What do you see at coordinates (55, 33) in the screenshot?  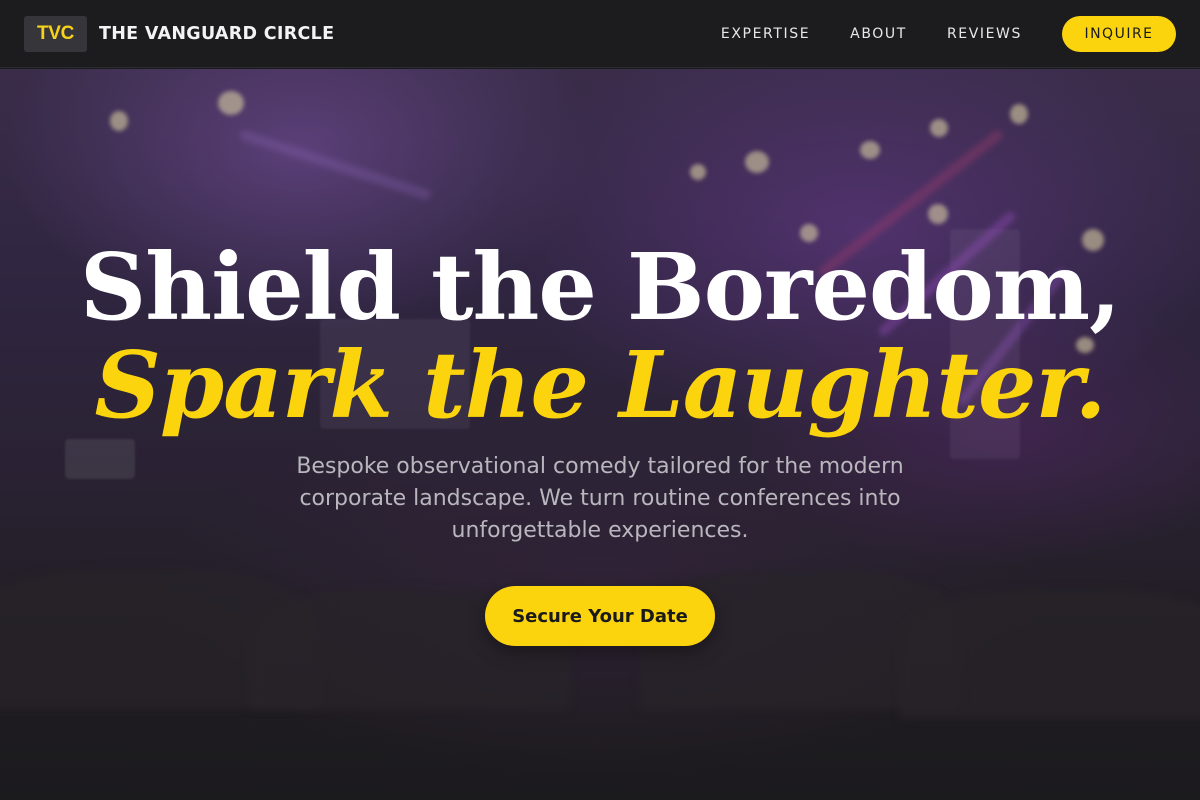 I see `brand-logo: TVC` at bounding box center [55, 33].